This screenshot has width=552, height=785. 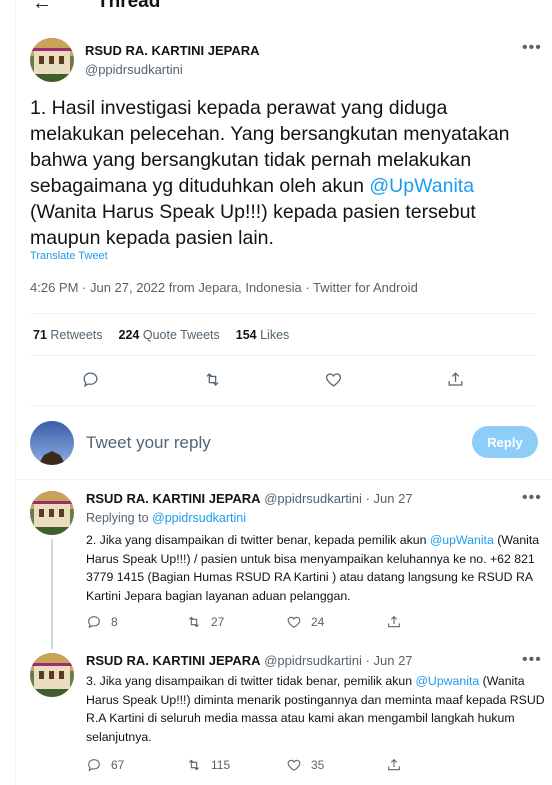 I want to click on retweet-action: 115, so click(x=236, y=765).